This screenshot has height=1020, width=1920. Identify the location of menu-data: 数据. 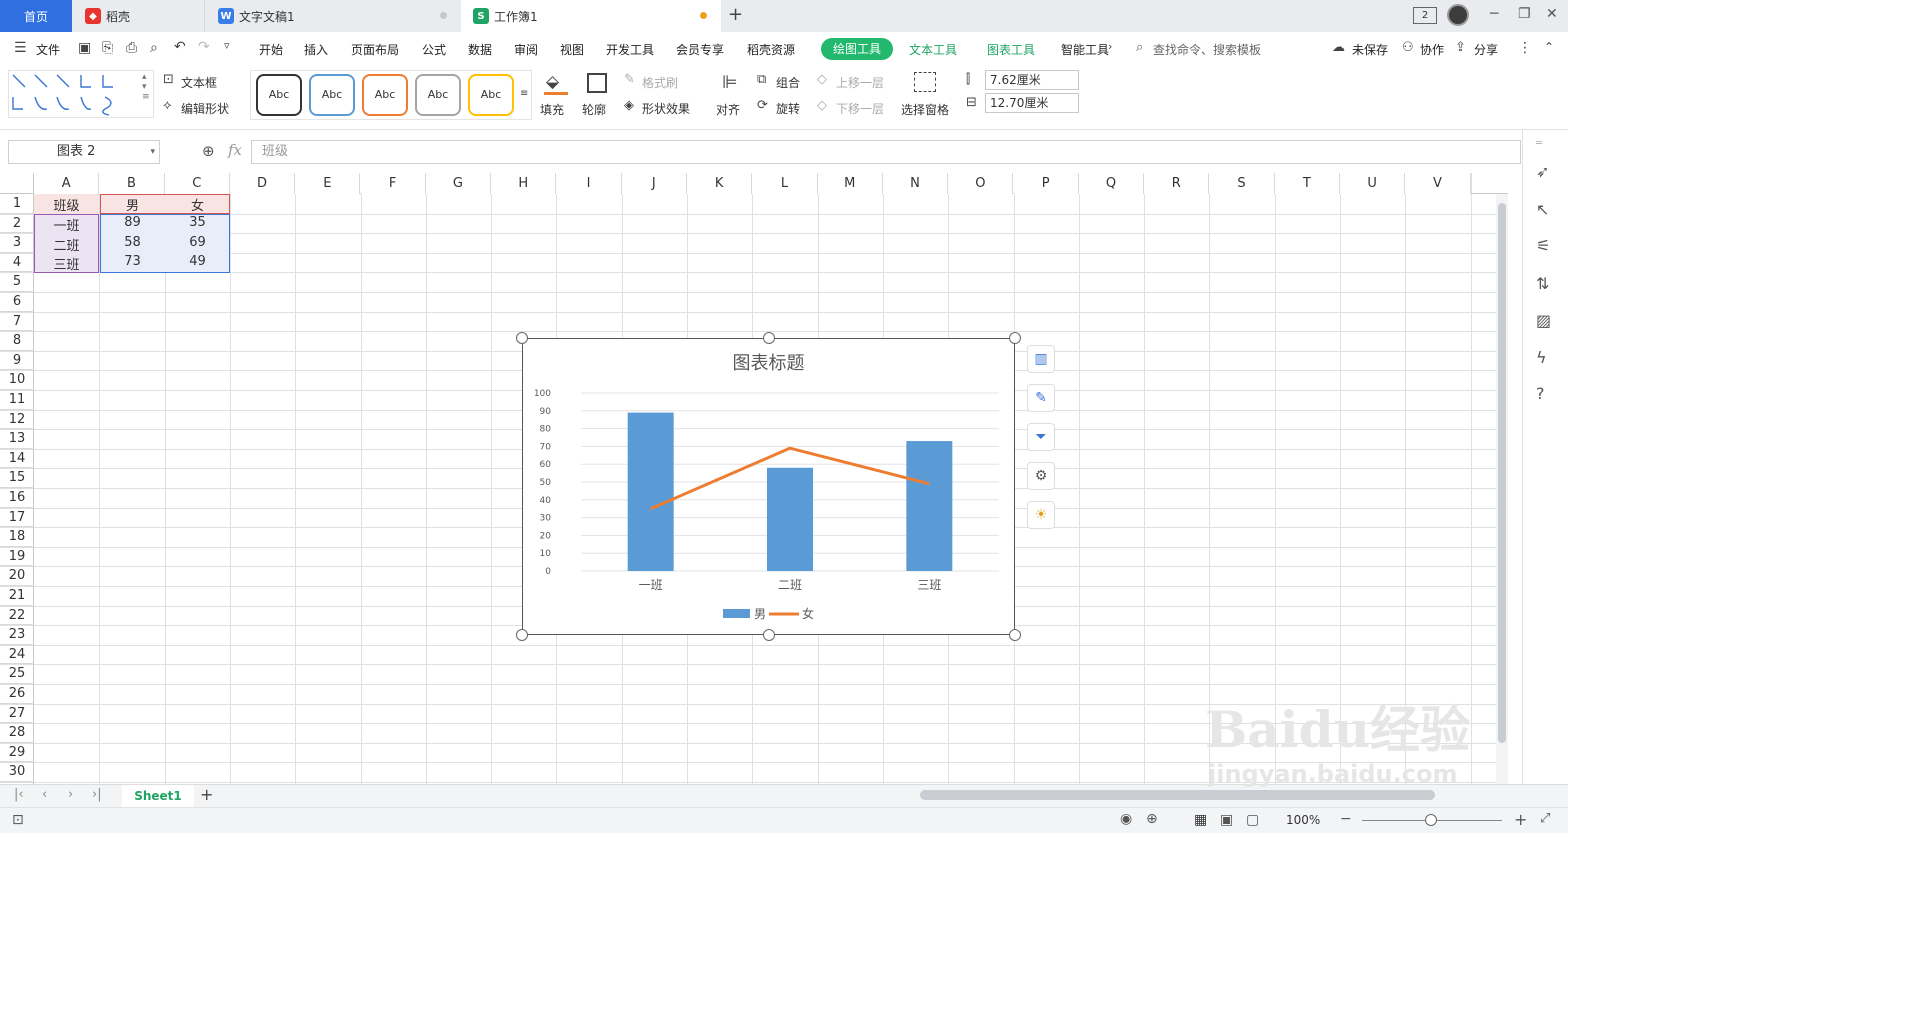
(480, 49).